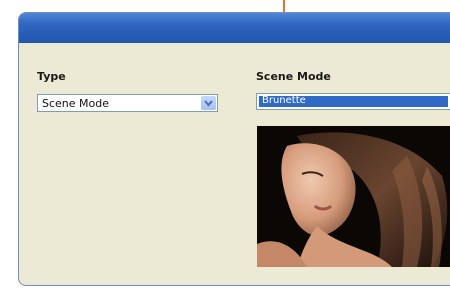  I want to click on type-dropdown-value: Scene Mode, so click(76, 103).